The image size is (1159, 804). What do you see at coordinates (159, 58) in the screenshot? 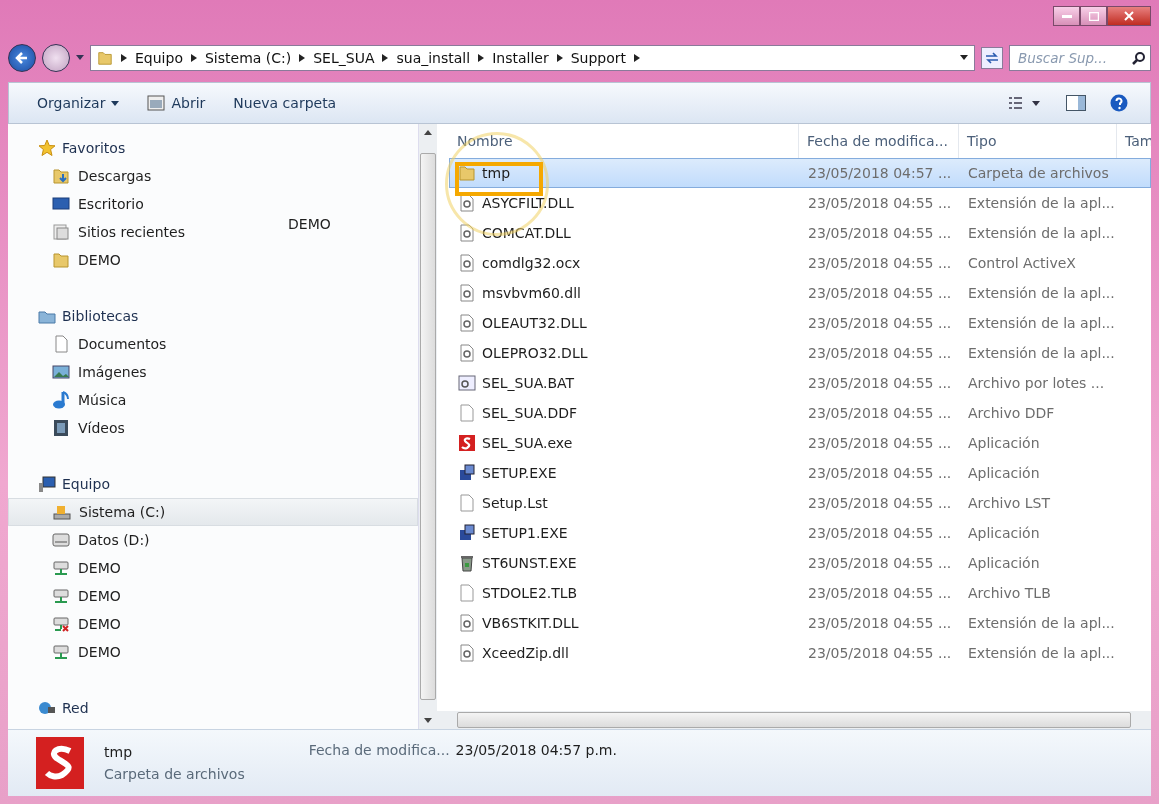
I see `breadcrumb: Equipo` at bounding box center [159, 58].